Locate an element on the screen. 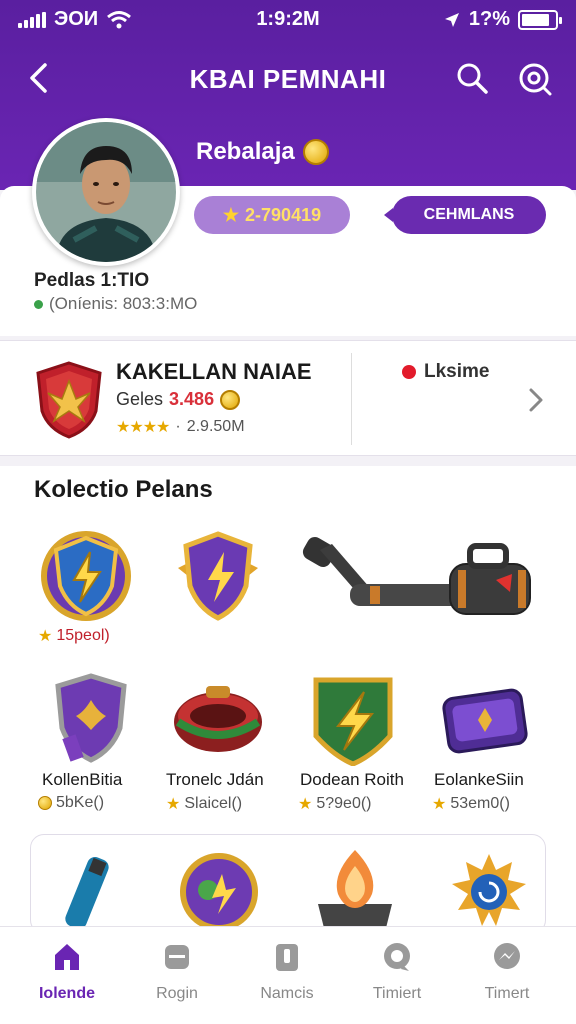 Image resolution: width=576 pixels, height=1024 pixels. rating-stars-icon: ★★★★ is located at coordinates (143, 427).